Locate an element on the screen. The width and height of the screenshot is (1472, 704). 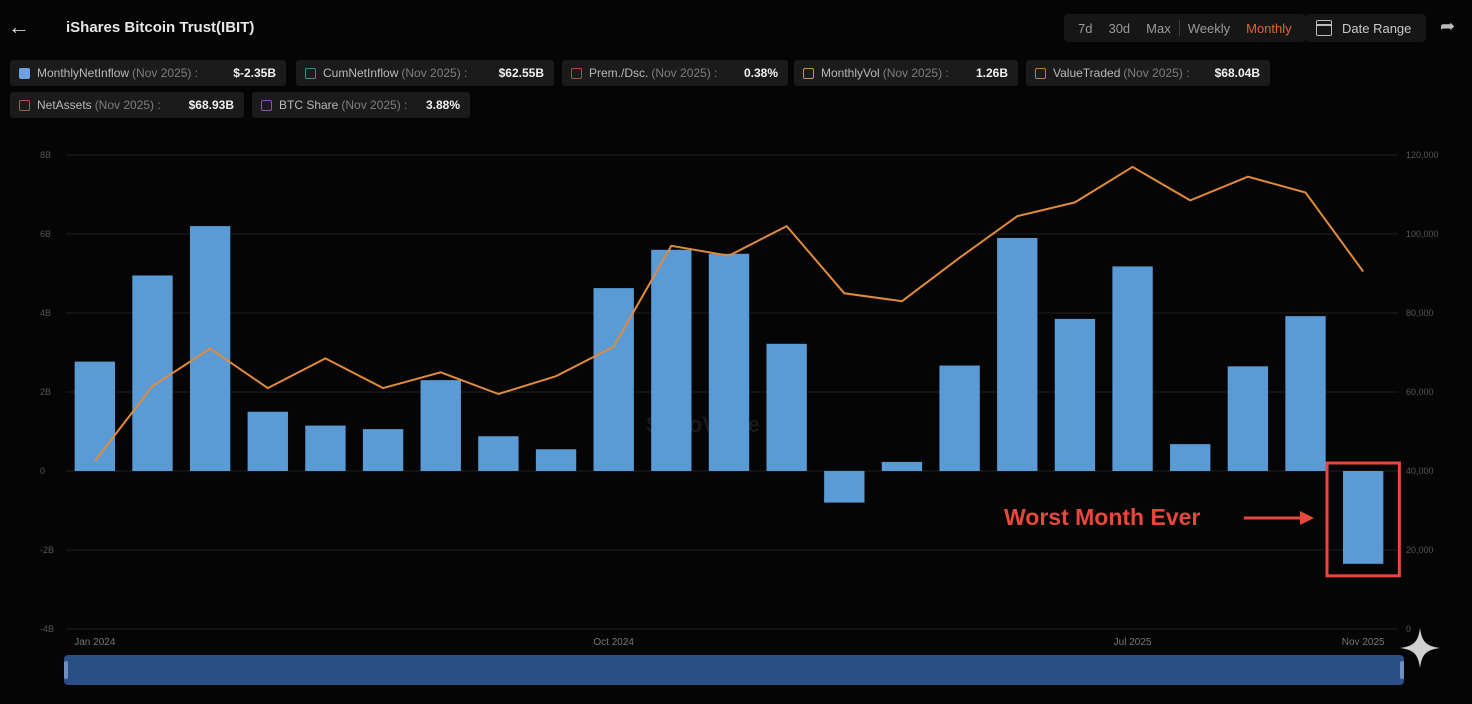
annotation-label: Worst Month Ever is located at coordinates (1102, 517).